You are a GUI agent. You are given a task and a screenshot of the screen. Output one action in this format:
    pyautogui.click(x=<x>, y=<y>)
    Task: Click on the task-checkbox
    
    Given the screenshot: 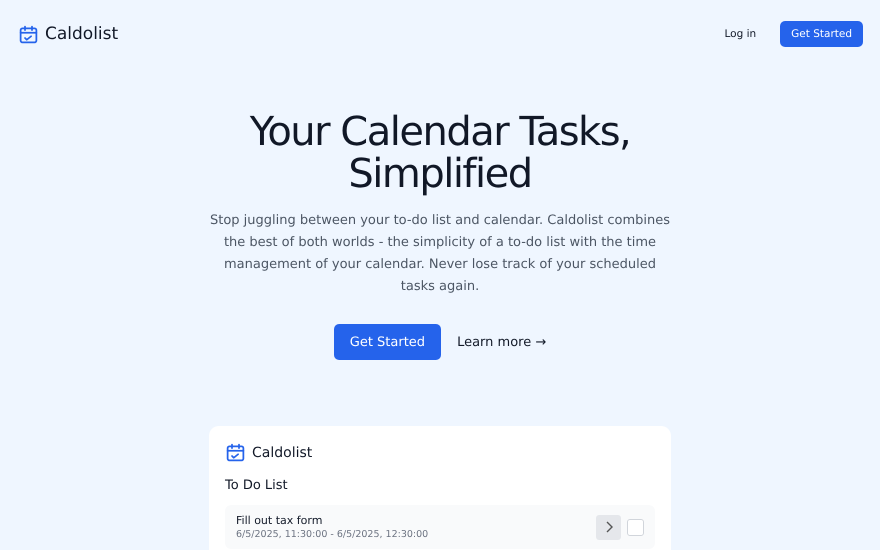 What is the action you would take?
    pyautogui.click(x=635, y=527)
    